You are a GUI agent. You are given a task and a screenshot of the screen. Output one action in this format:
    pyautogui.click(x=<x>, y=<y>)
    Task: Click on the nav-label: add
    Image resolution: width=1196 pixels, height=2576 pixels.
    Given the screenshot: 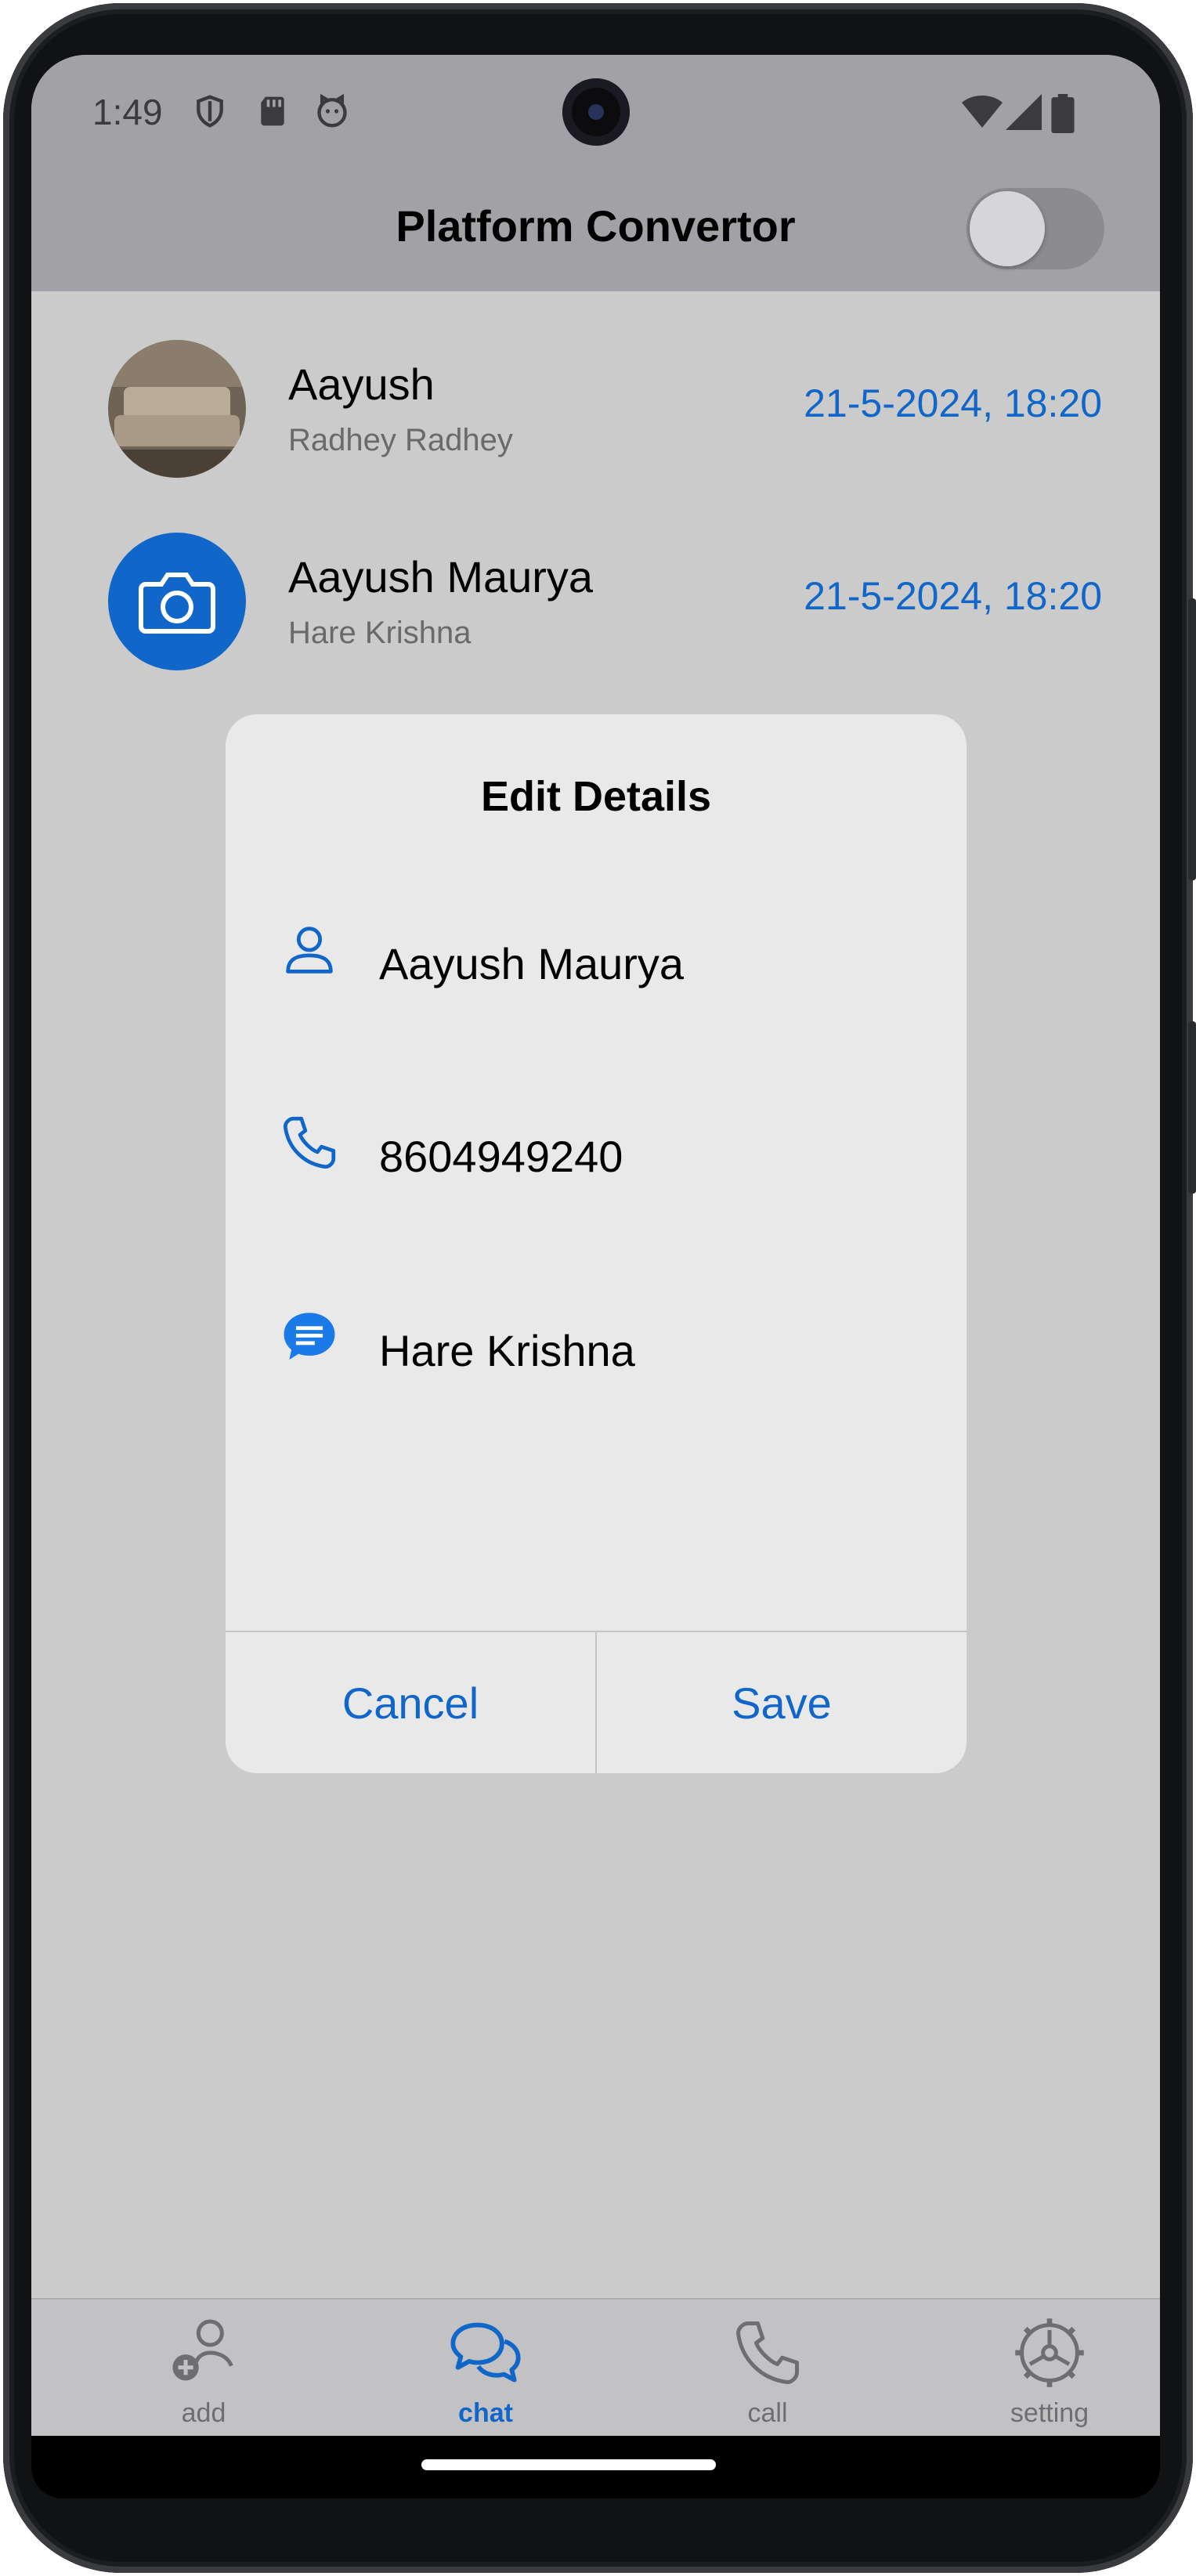 What is the action you would take?
    pyautogui.click(x=203, y=2413)
    